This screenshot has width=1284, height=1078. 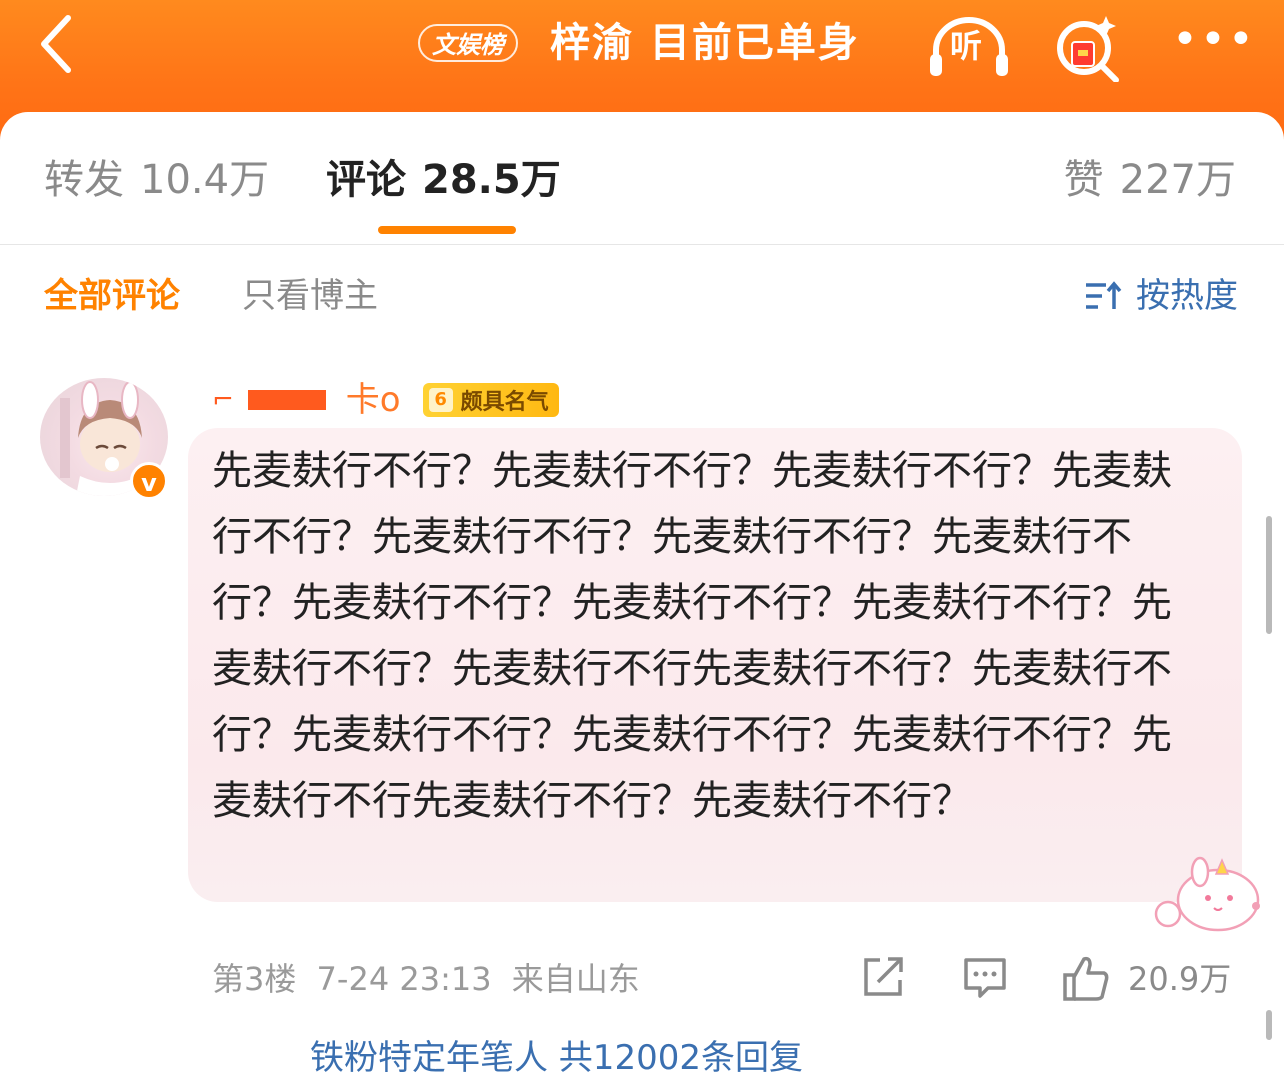 What do you see at coordinates (1269, 575) in the screenshot?
I see `scrollbar-thumb` at bounding box center [1269, 575].